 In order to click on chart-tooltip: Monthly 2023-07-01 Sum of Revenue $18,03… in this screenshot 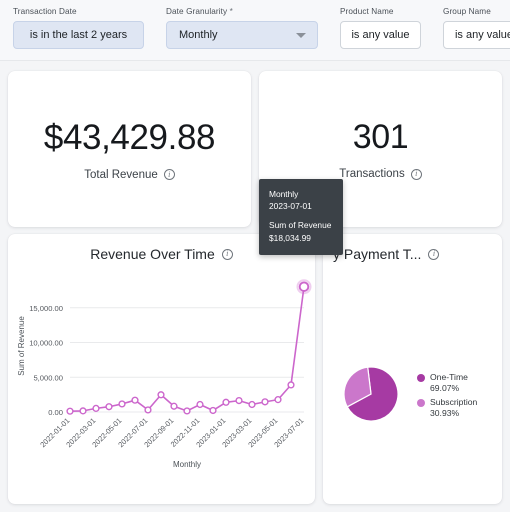, I will do `click(301, 217)`.